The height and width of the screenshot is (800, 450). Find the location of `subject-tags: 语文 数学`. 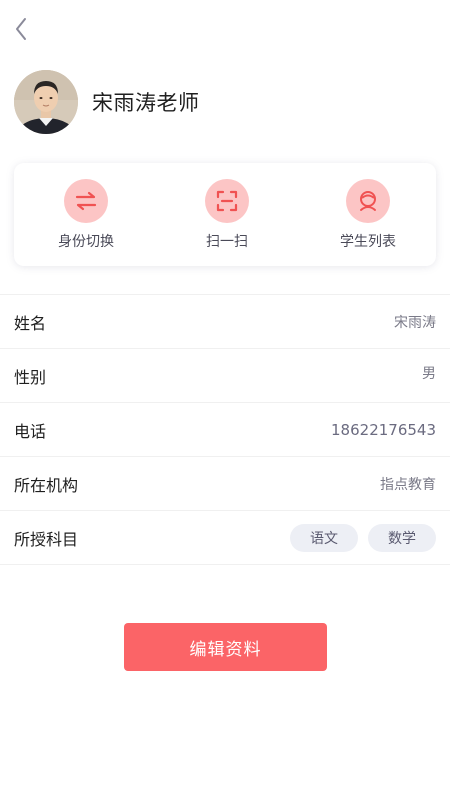

subject-tags: 语文 数学 is located at coordinates (358, 537).